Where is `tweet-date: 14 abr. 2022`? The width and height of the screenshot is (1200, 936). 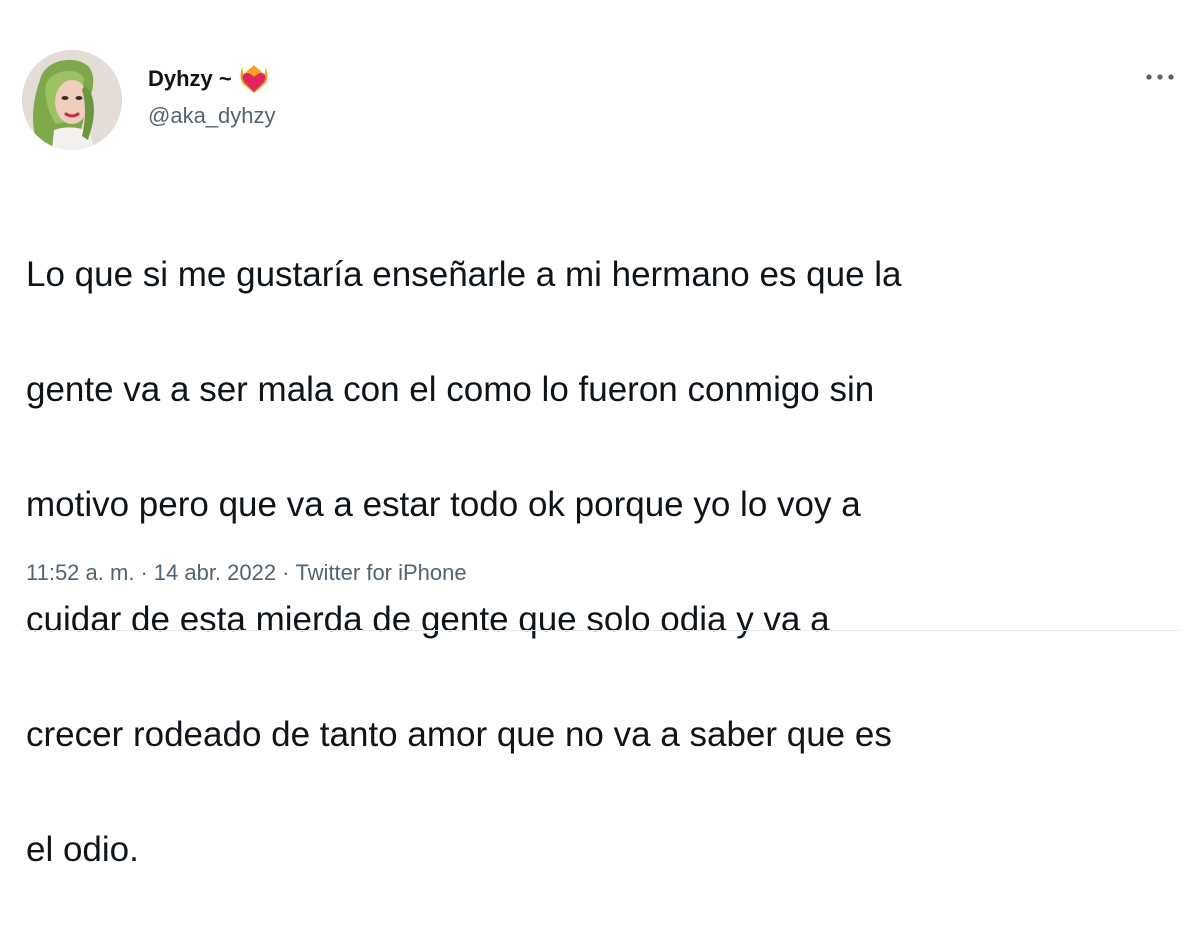
tweet-date: 14 abr. 2022 is located at coordinates (215, 573).